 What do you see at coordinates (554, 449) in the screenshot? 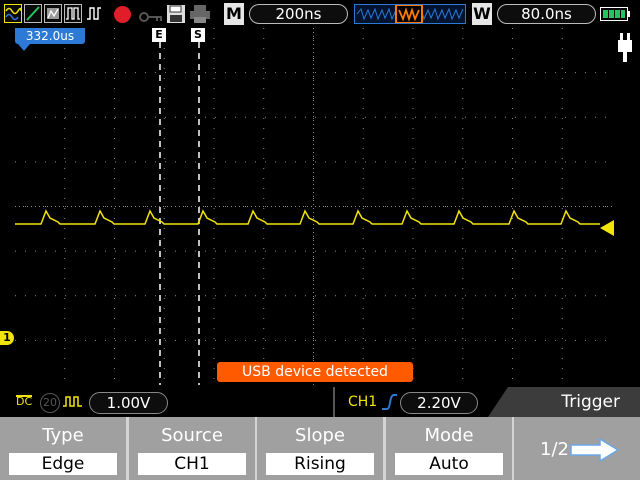
I see `menu-page-label: 1/2` at bounding box center [554, 449].